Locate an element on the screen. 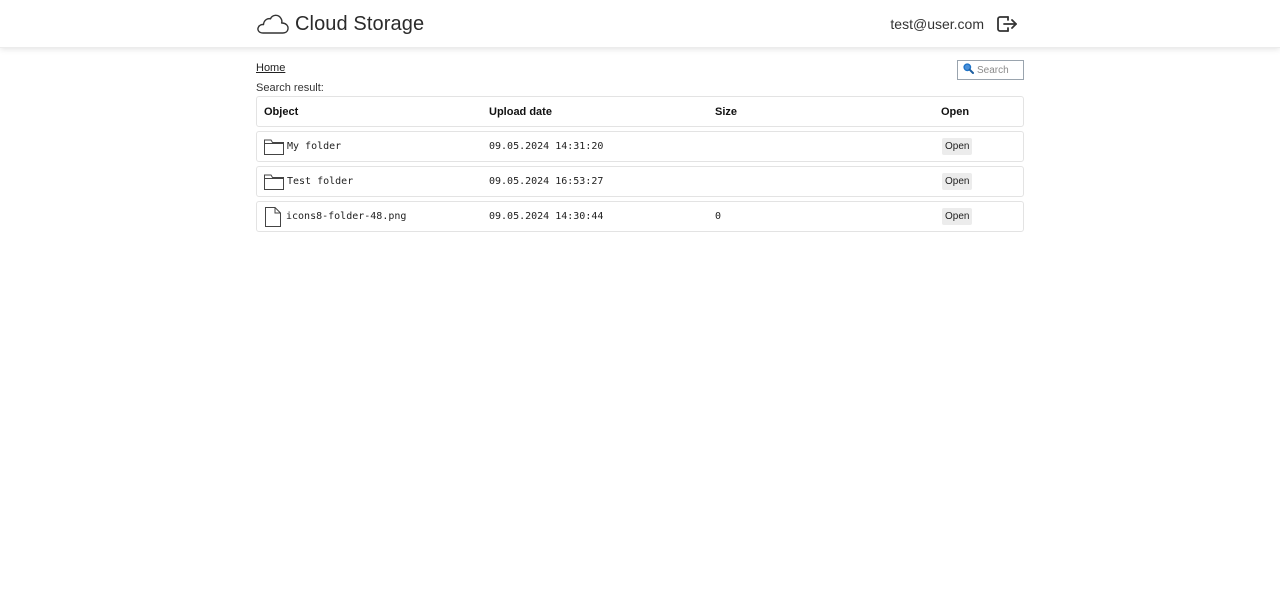  object-name: icons8-folder-48.png is located at coordinates (346, 216).